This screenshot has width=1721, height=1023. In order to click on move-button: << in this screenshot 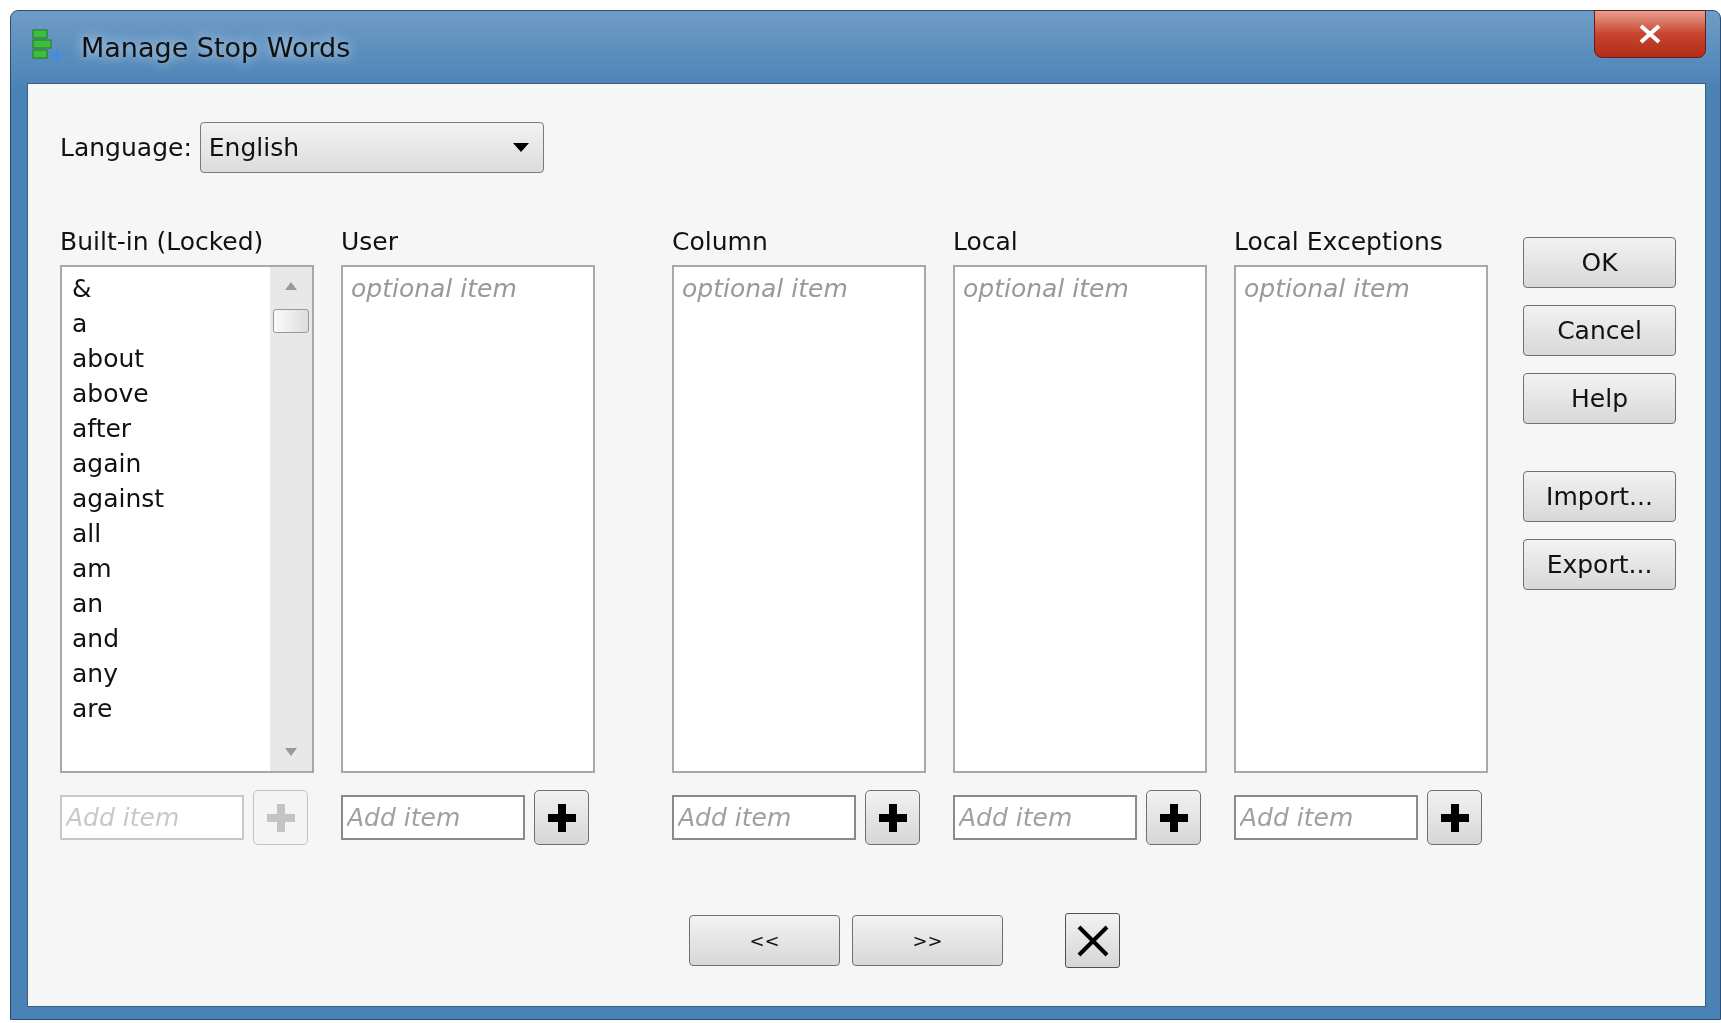, I will do `click(764, 940)`.